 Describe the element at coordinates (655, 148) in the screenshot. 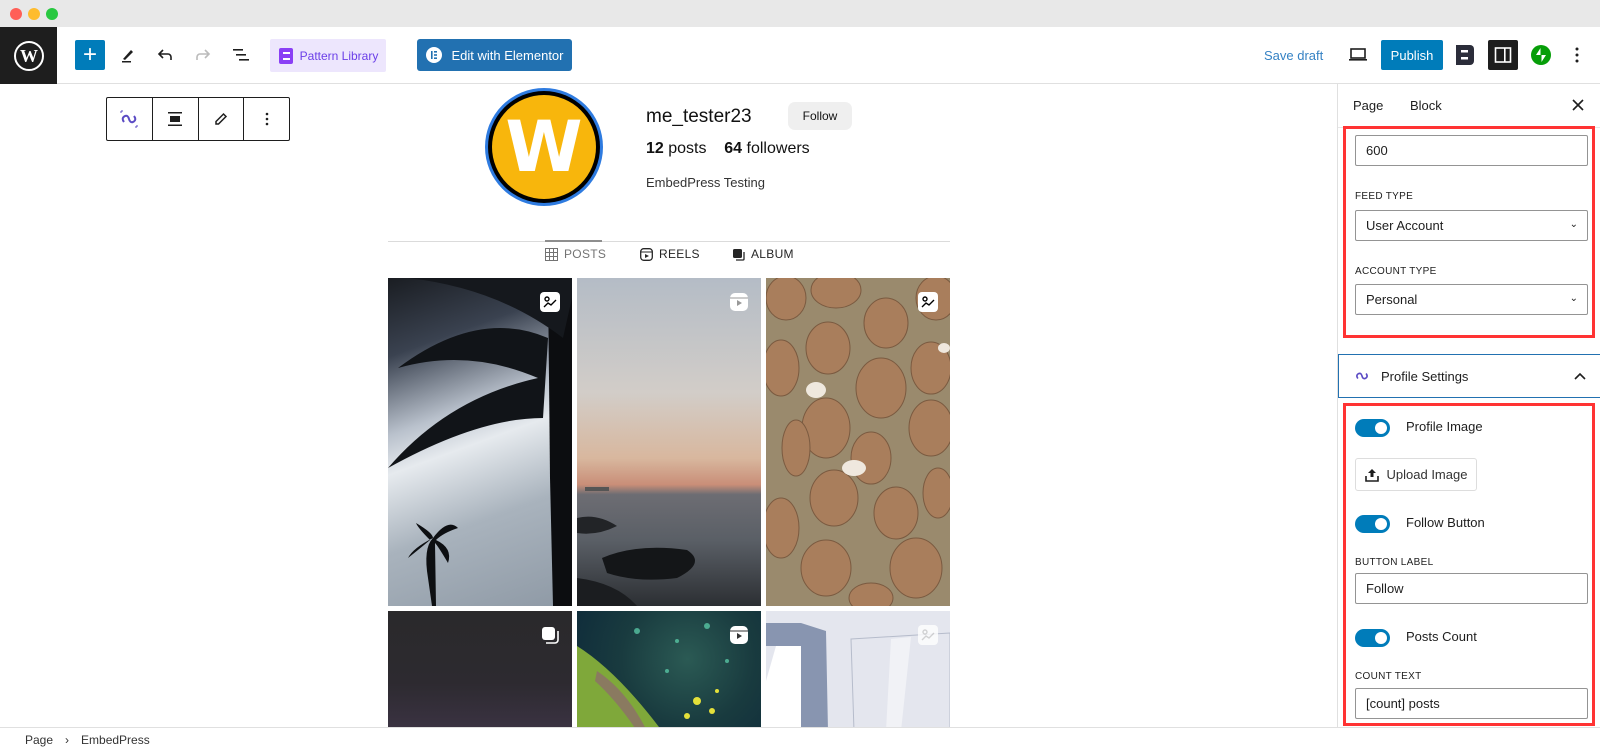

I see `posts-count: 12` at that location.